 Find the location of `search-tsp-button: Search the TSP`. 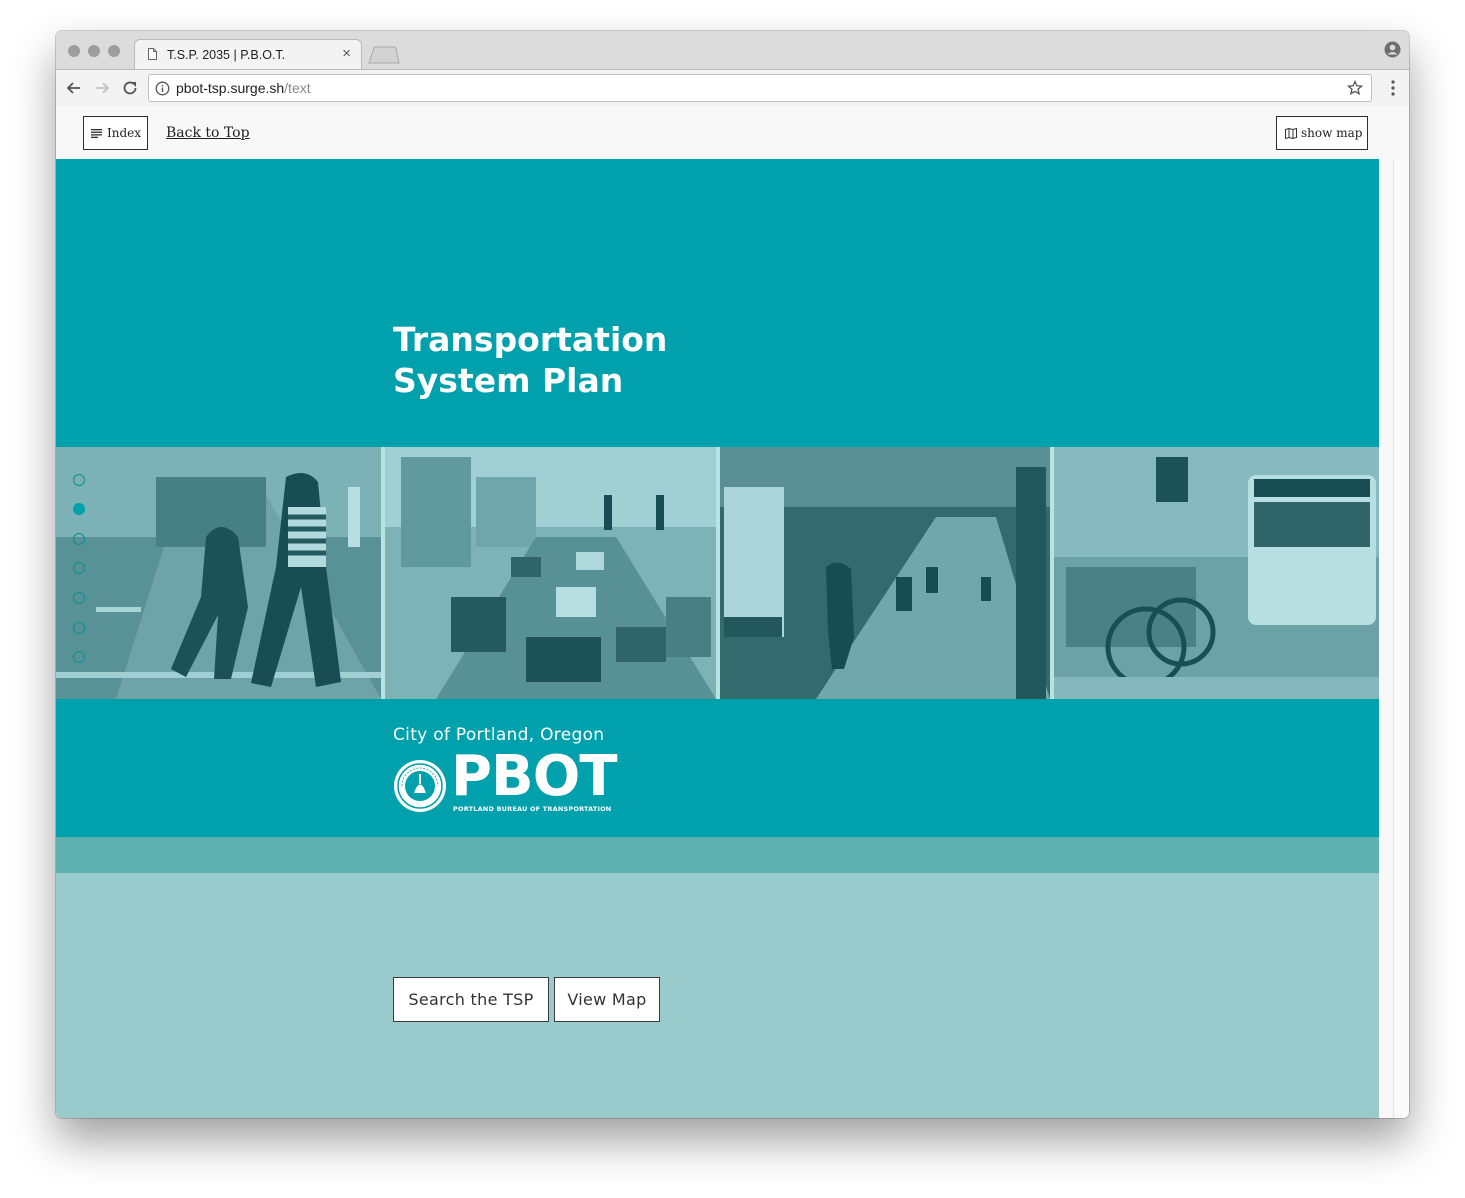

search-tsp-button: Search the TSP is located at coordinates (471, 999).